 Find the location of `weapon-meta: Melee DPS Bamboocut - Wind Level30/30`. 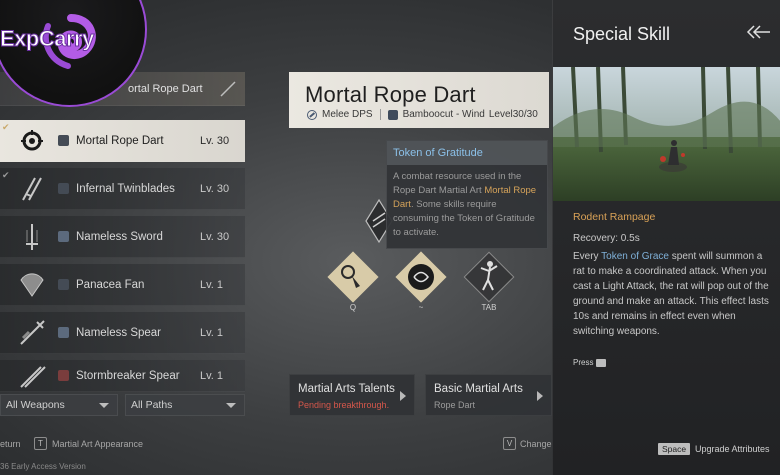

weapon-meta: Melee DPS Bamboocut - Wind Level30/30 is located at coordinates (422, 114).